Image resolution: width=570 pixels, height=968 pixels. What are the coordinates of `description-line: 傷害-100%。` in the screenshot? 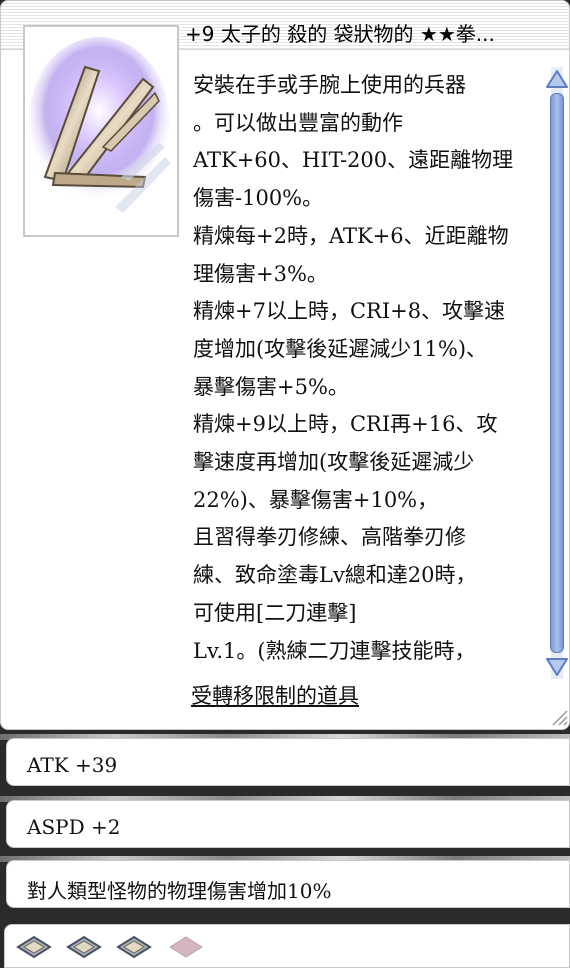 It's located at (258, 198).